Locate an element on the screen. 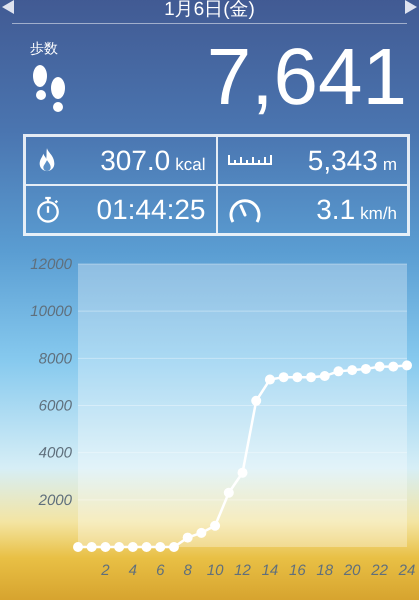  x-tick-label: 8 is located at coordinates (188, 570).